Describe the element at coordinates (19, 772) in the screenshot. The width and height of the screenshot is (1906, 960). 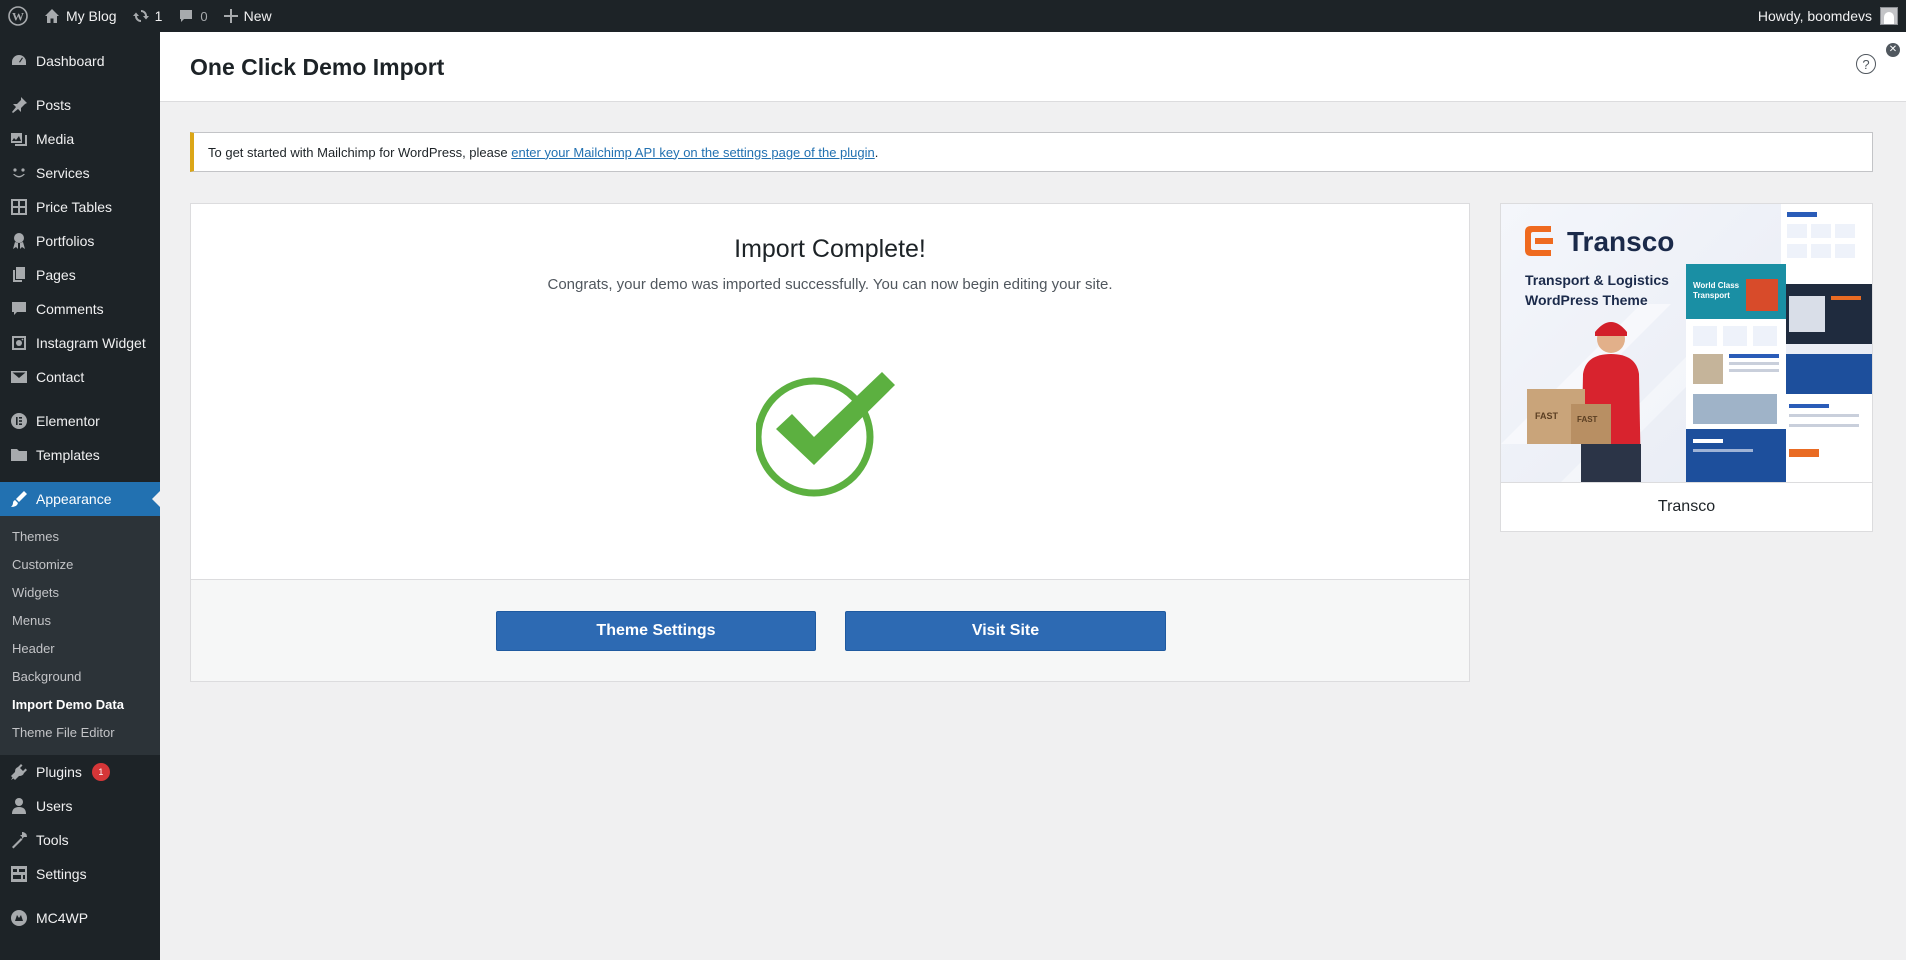
I see `plugin-icon` at that location.